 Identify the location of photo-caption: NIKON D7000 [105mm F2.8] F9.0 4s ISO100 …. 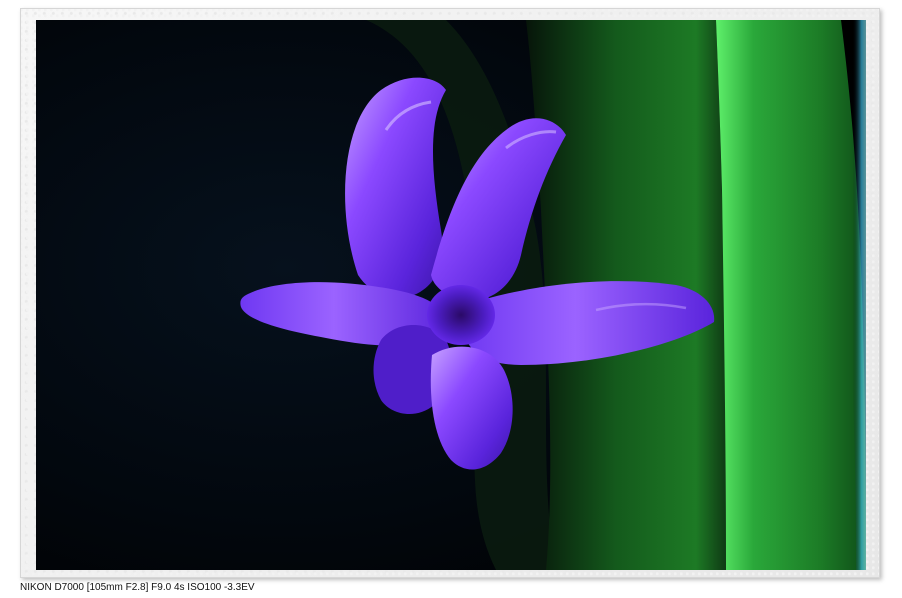
(137, 587).